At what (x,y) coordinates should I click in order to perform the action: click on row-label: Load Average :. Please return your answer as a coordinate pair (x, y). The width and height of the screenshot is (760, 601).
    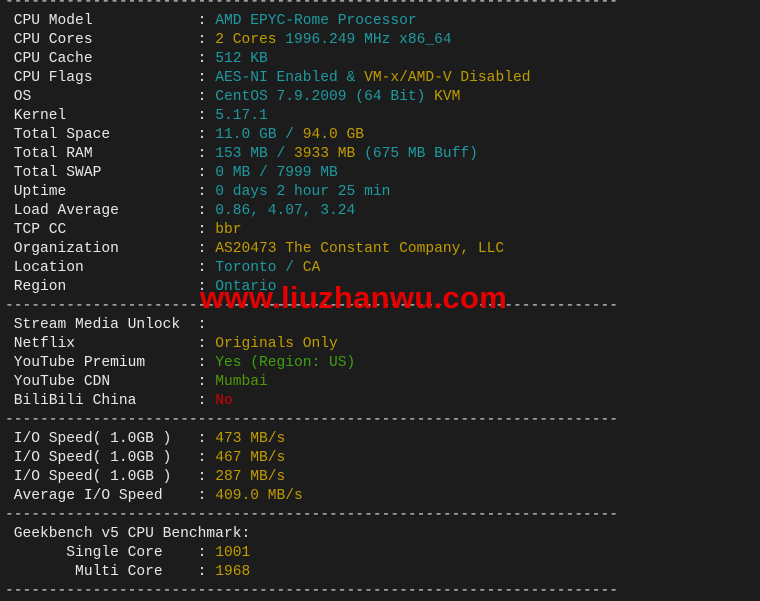
    Looking at the image, I should click on (110, 211).